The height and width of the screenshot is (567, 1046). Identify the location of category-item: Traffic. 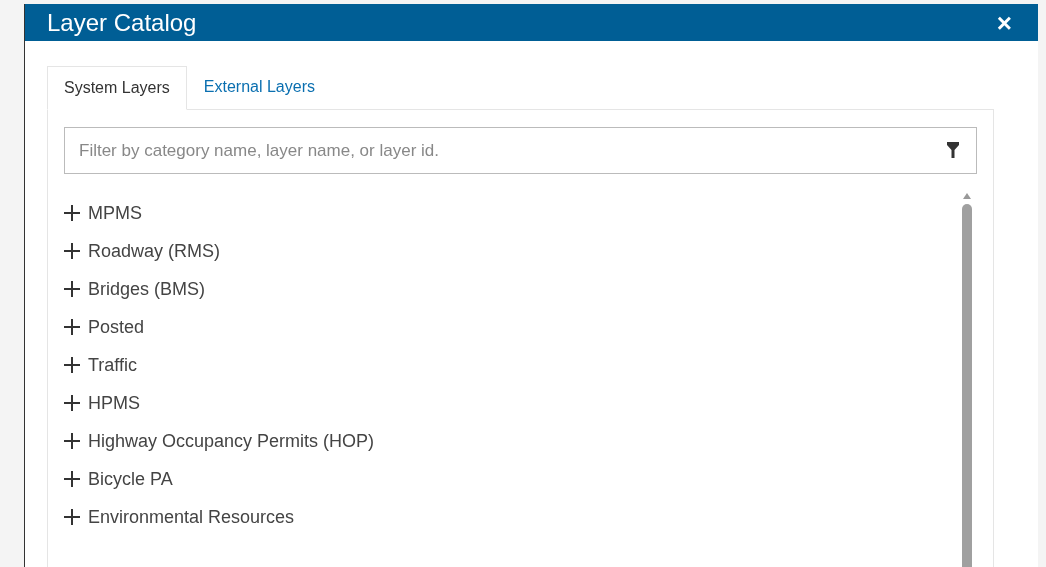
(512, 365).